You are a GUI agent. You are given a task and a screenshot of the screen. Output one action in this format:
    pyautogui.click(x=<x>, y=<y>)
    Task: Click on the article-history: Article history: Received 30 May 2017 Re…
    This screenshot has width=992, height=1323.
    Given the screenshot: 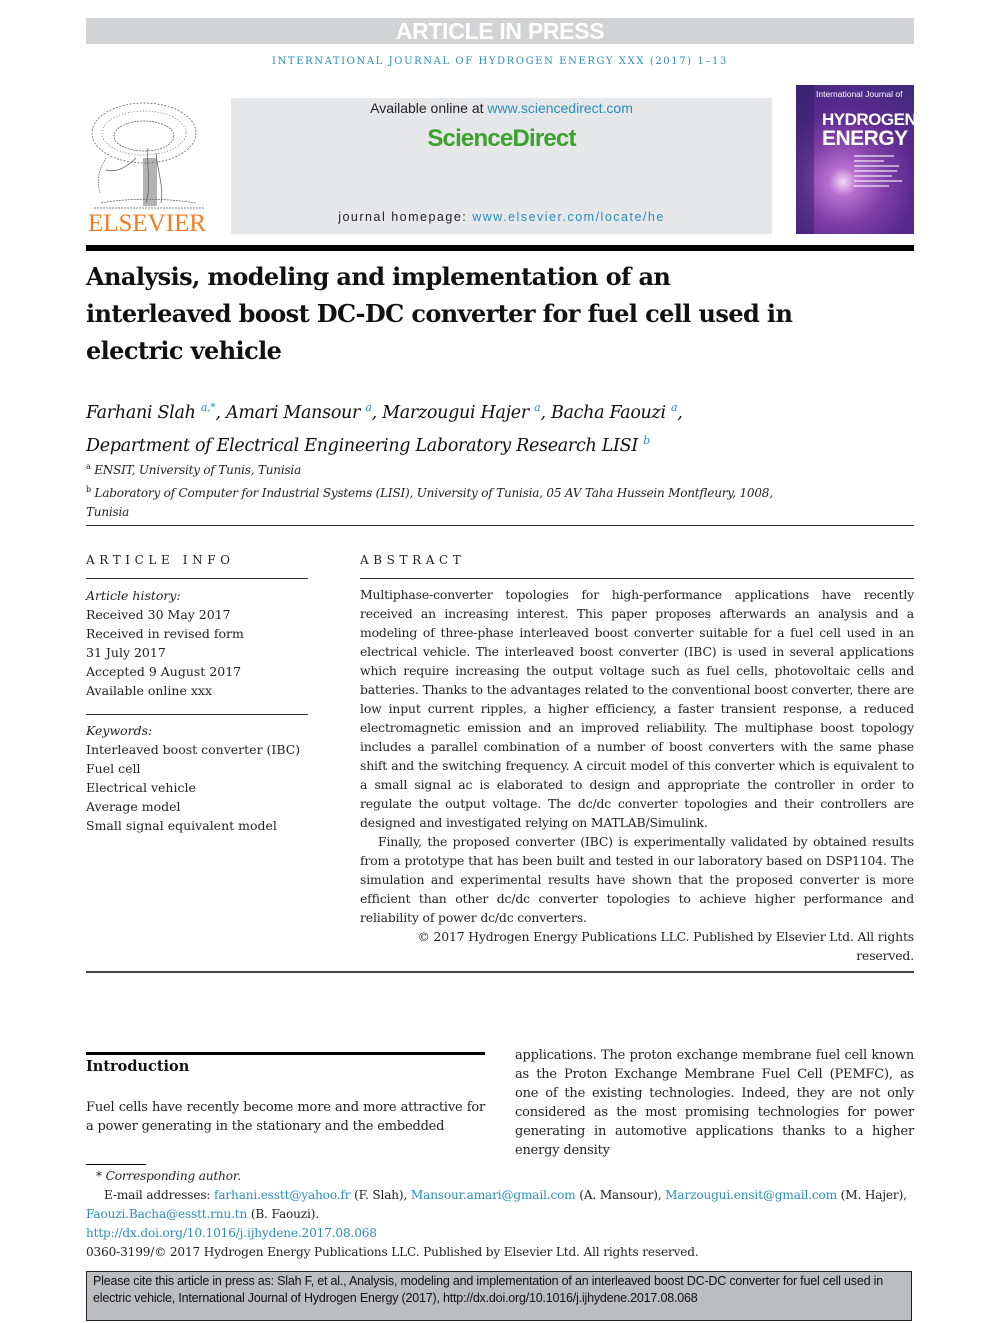 What is the action you would take?
    pyautogui.click(x=197, y=643)
    